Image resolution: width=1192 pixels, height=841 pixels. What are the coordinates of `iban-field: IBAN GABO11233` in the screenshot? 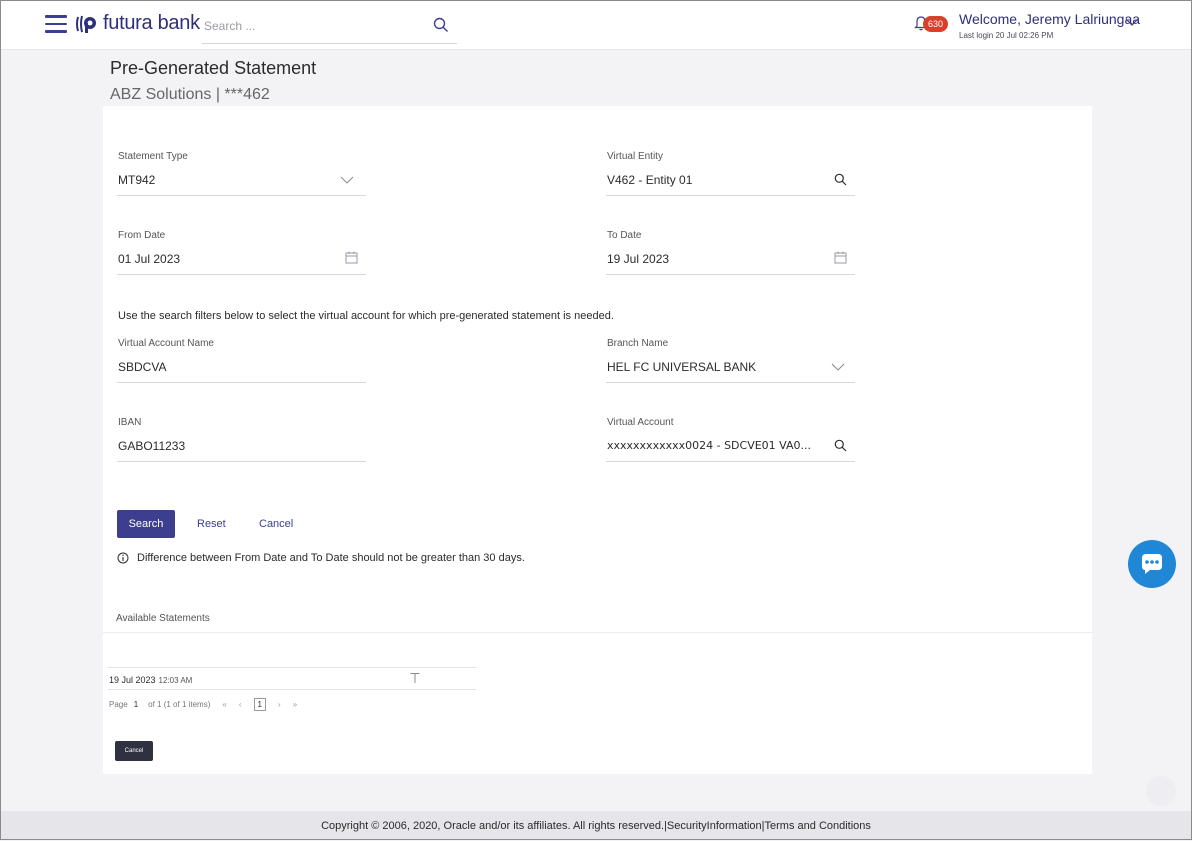 It's located at (241, 439).